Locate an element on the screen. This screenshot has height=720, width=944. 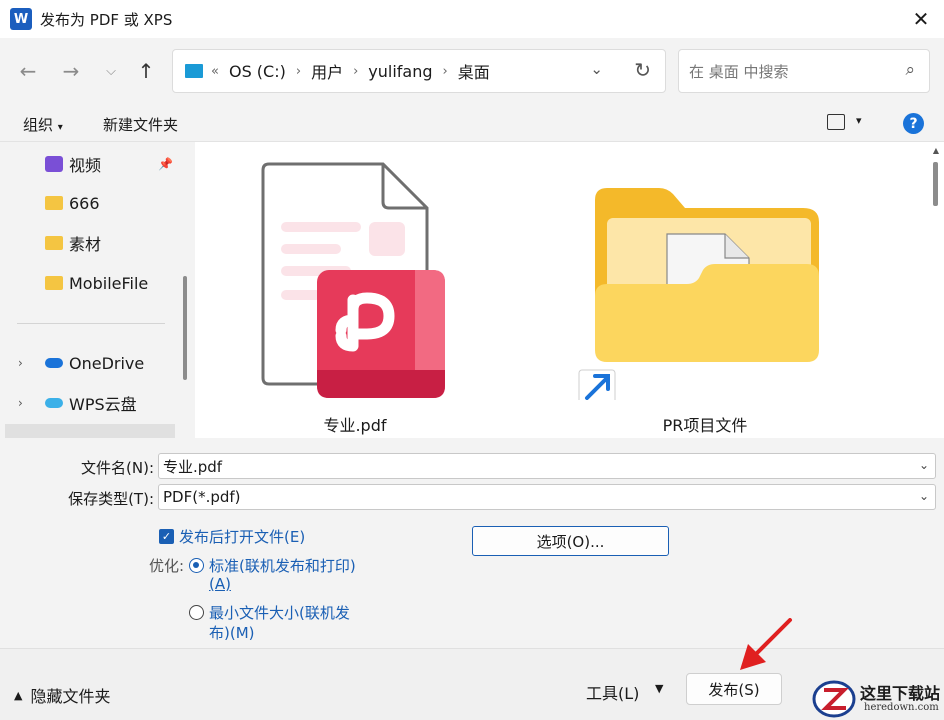
organize-button: 组织 ▾ is located at coordinates (43, 124).